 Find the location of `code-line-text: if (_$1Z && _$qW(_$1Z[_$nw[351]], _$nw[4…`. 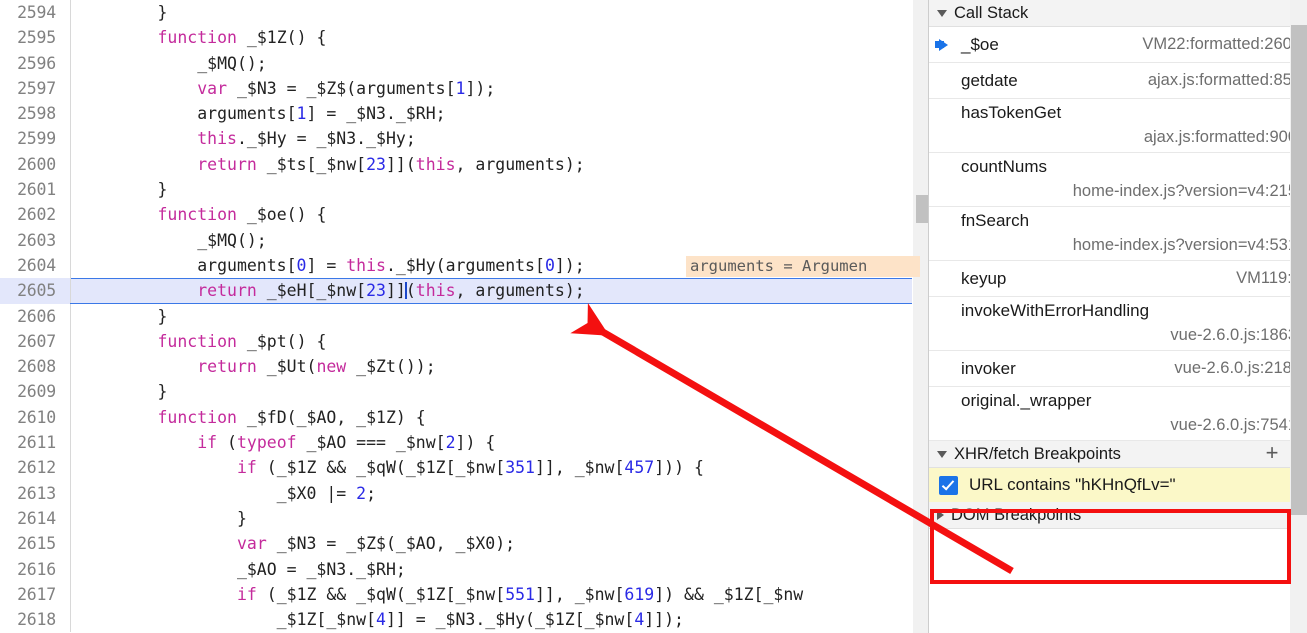

code-line-text: if (_$1Z && _$qW(_$1Z[_$nw[351]], _$nw[4… is located at coordinates (470, 468).